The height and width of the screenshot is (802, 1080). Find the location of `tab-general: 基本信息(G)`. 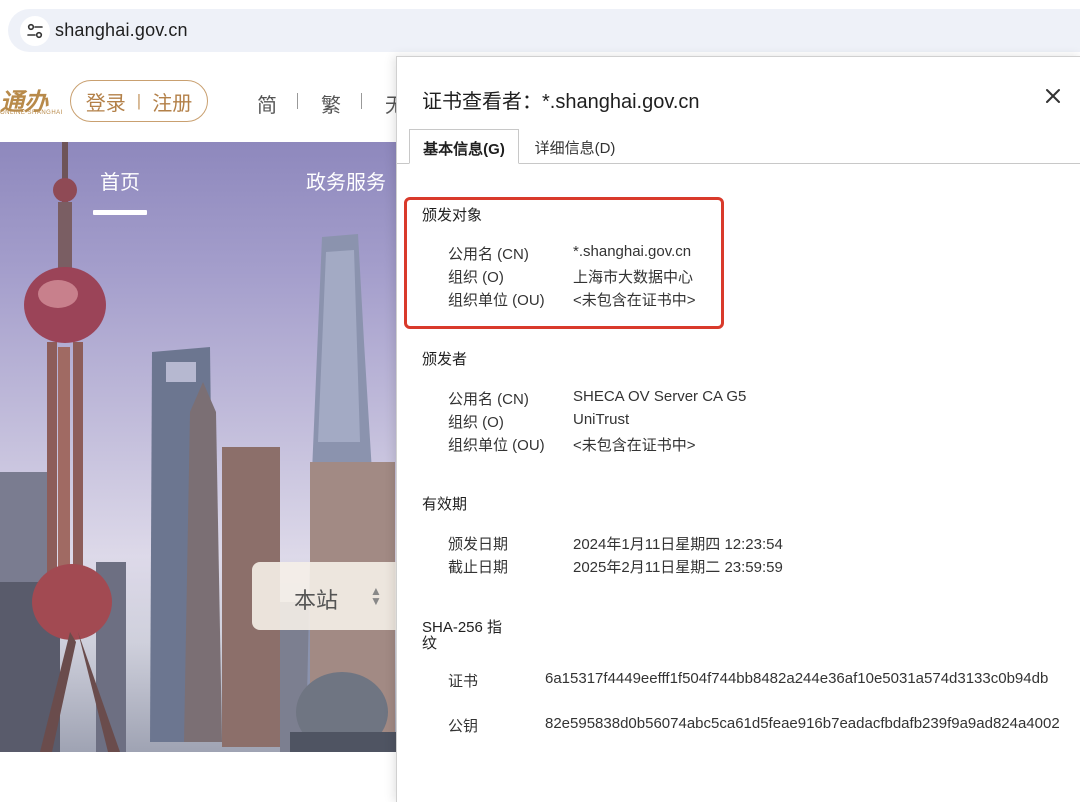

tab-general: 基本信息(G) is located at coordinates (464, 146).